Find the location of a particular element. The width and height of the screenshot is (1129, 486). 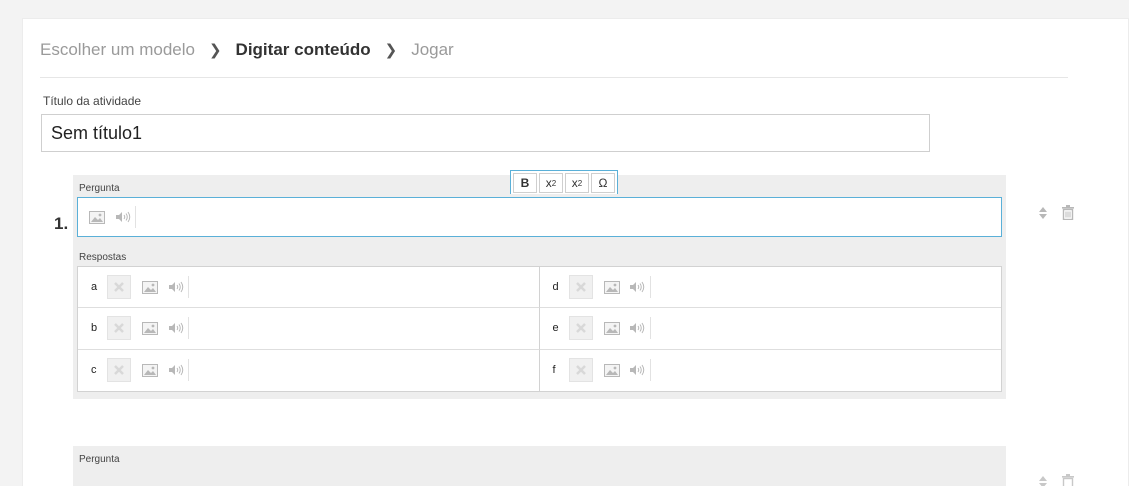

question-input is located at coordinates (539, 217).